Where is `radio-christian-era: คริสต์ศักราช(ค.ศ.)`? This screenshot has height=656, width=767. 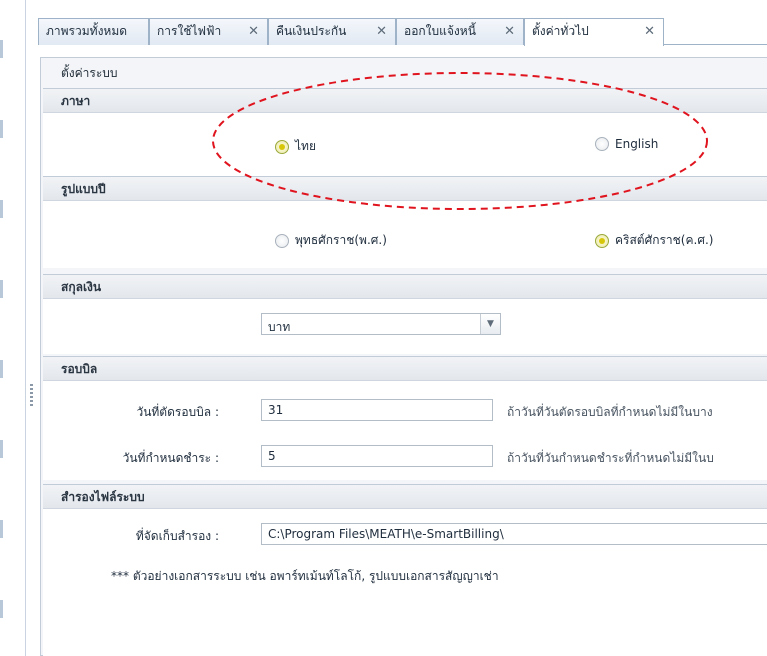 radio-christian-era: คริสต์ศักราช(ค.ศ.) is located at coordinates (654, 240).